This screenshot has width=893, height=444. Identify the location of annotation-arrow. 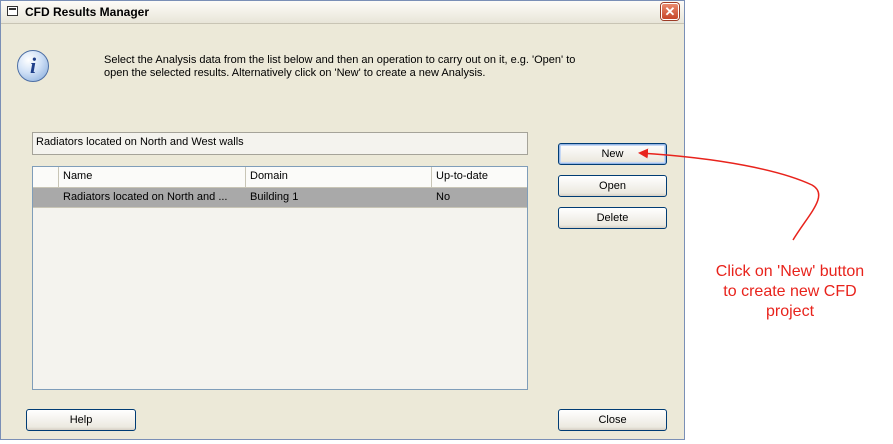
(729, 194).